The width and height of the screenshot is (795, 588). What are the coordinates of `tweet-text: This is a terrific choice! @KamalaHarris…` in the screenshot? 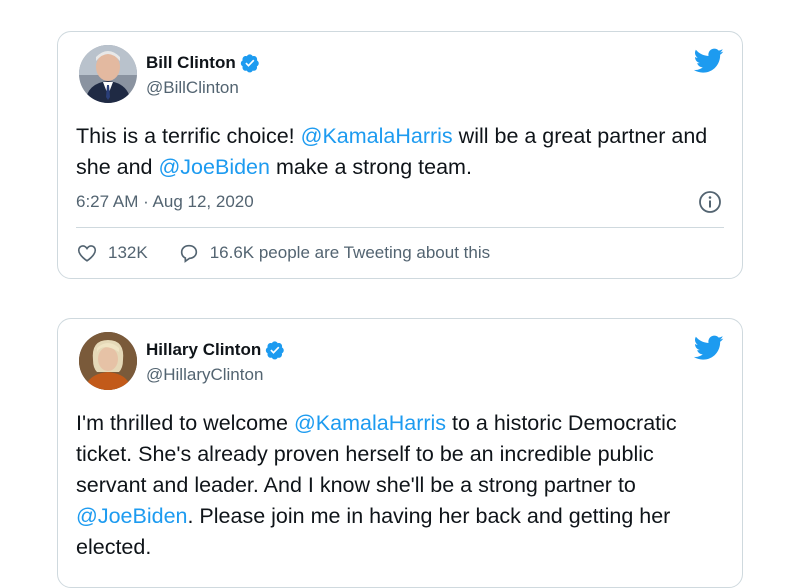 It's located at (397, 152).